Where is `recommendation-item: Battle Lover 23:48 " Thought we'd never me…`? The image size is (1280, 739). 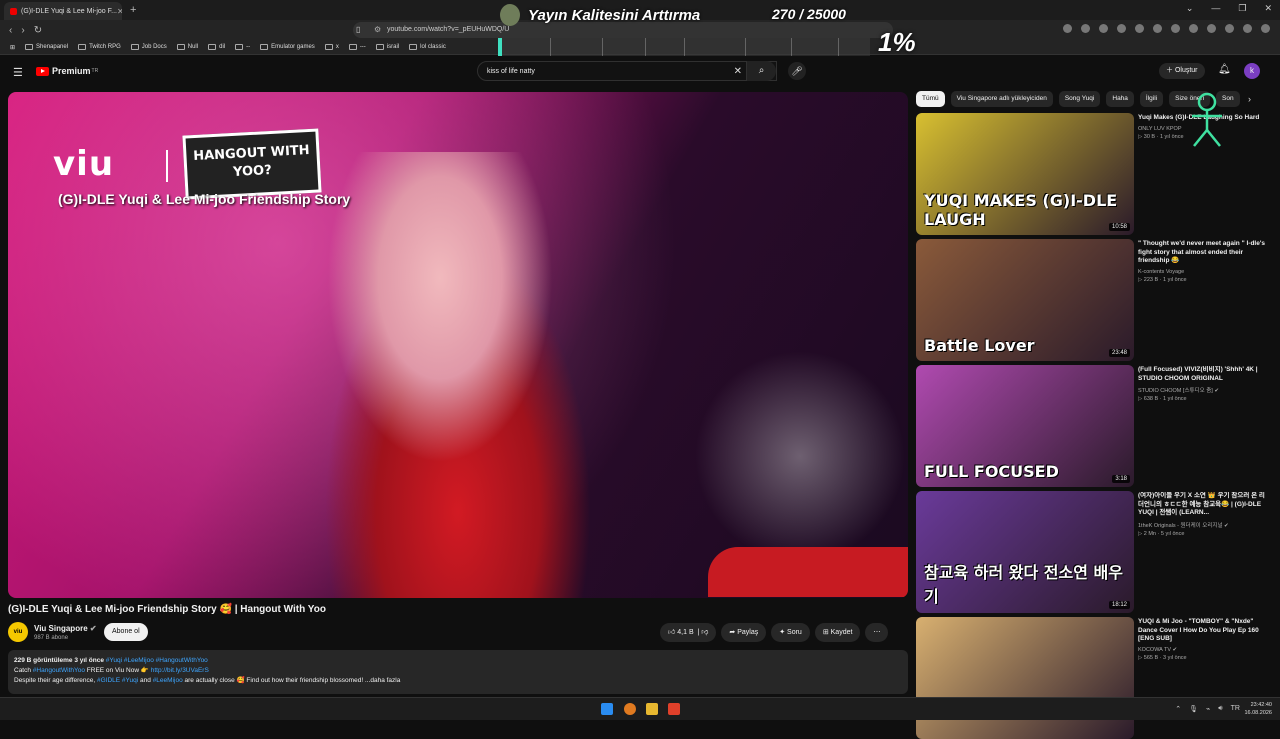
recommendation-item: Battle Lover 23:48 " Thought we'd never me… is located at coordinates (1091, 300).